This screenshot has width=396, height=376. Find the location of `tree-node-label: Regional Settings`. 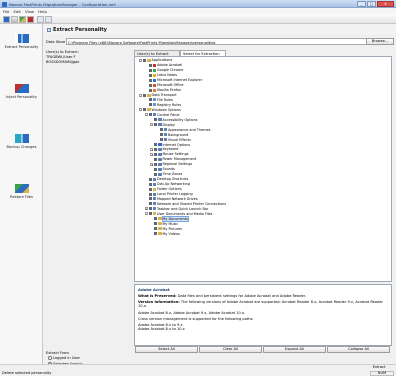

tree-node-label: Regional Settings is located at coordinates (177, 164).